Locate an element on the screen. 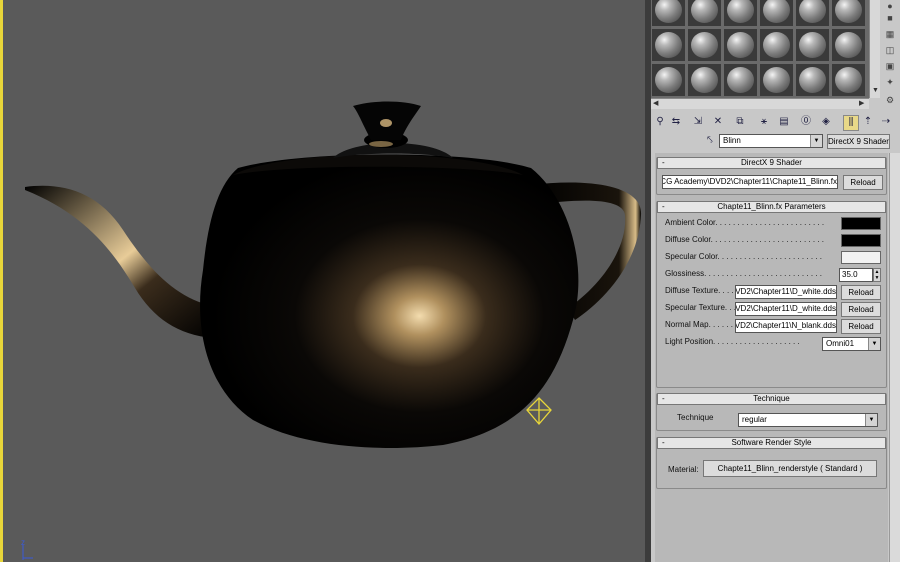 The image size is (900, 562). diffuse-texture-label: Diffuse Texture. . . . is located at coordinates (699, 290).